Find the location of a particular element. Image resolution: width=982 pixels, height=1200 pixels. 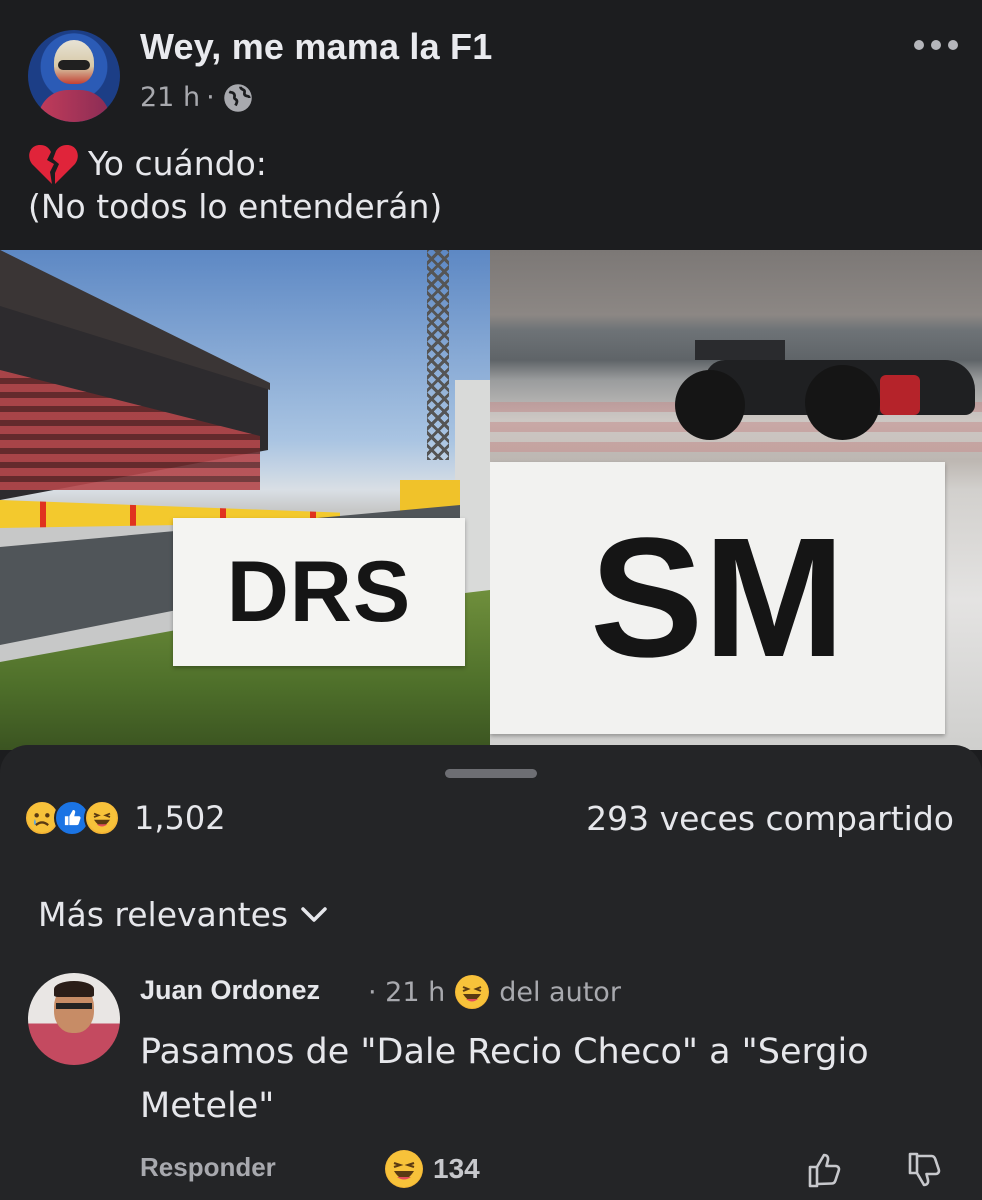

race-car is located at coordinates (828, 385).